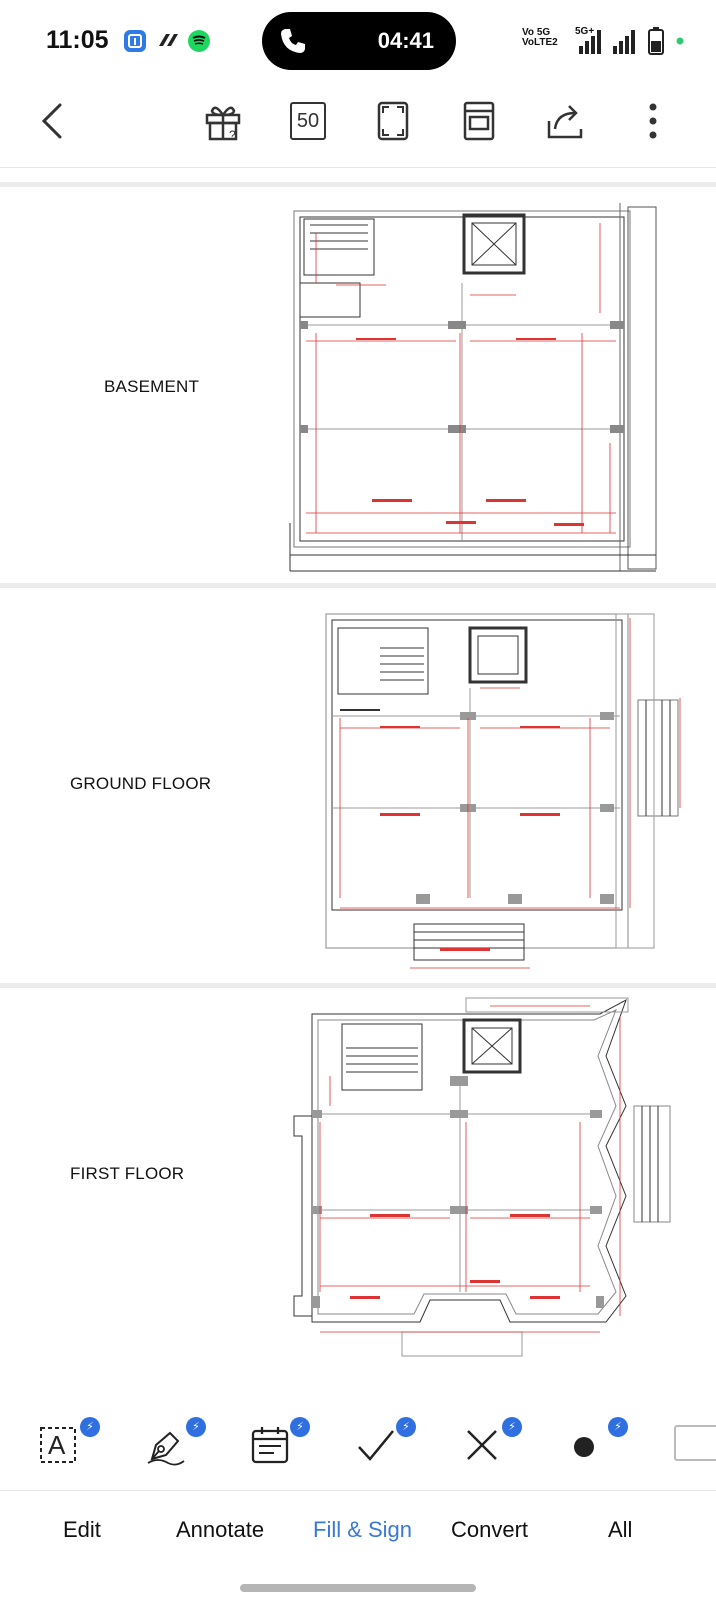 This screenshot has height=1600, width=716. Describe the element at coordinates (220, 1530) in the screenshot. I see `tab-annotate: Annotate` at that location.